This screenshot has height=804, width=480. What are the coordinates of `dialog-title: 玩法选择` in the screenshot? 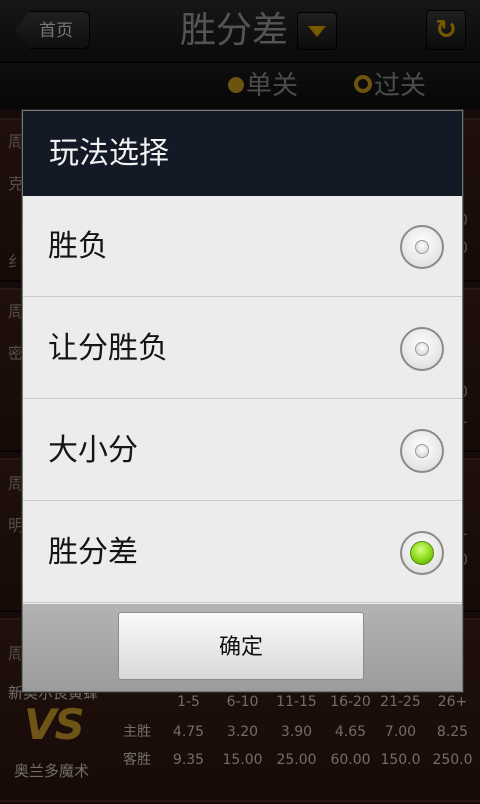 It's located at (242, 153).